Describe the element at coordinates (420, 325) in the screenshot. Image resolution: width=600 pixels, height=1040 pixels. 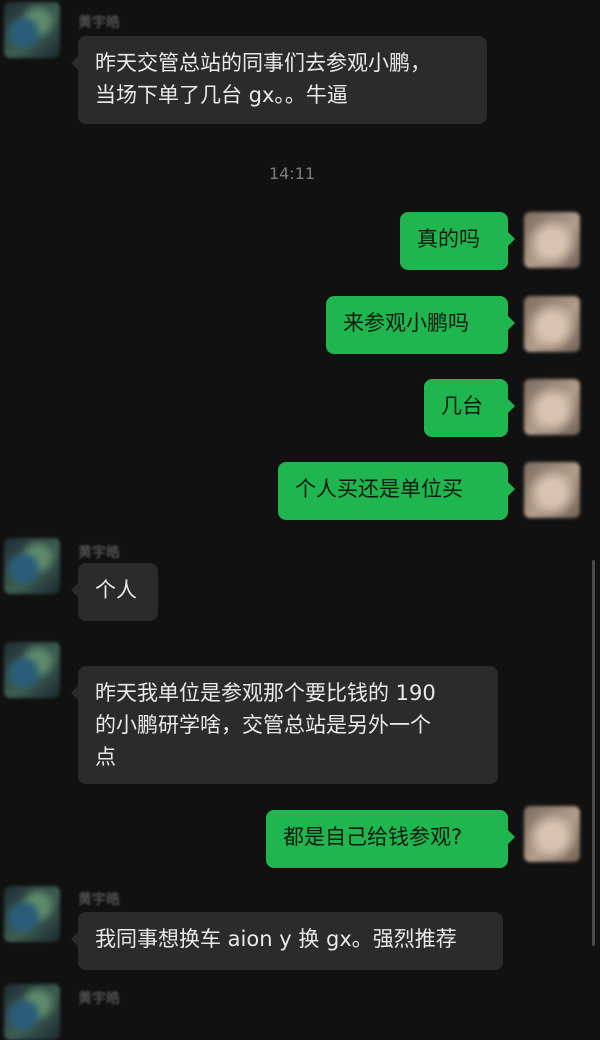
I see `message-bubble-outgoing: 来参观小鹏吗` at that location.